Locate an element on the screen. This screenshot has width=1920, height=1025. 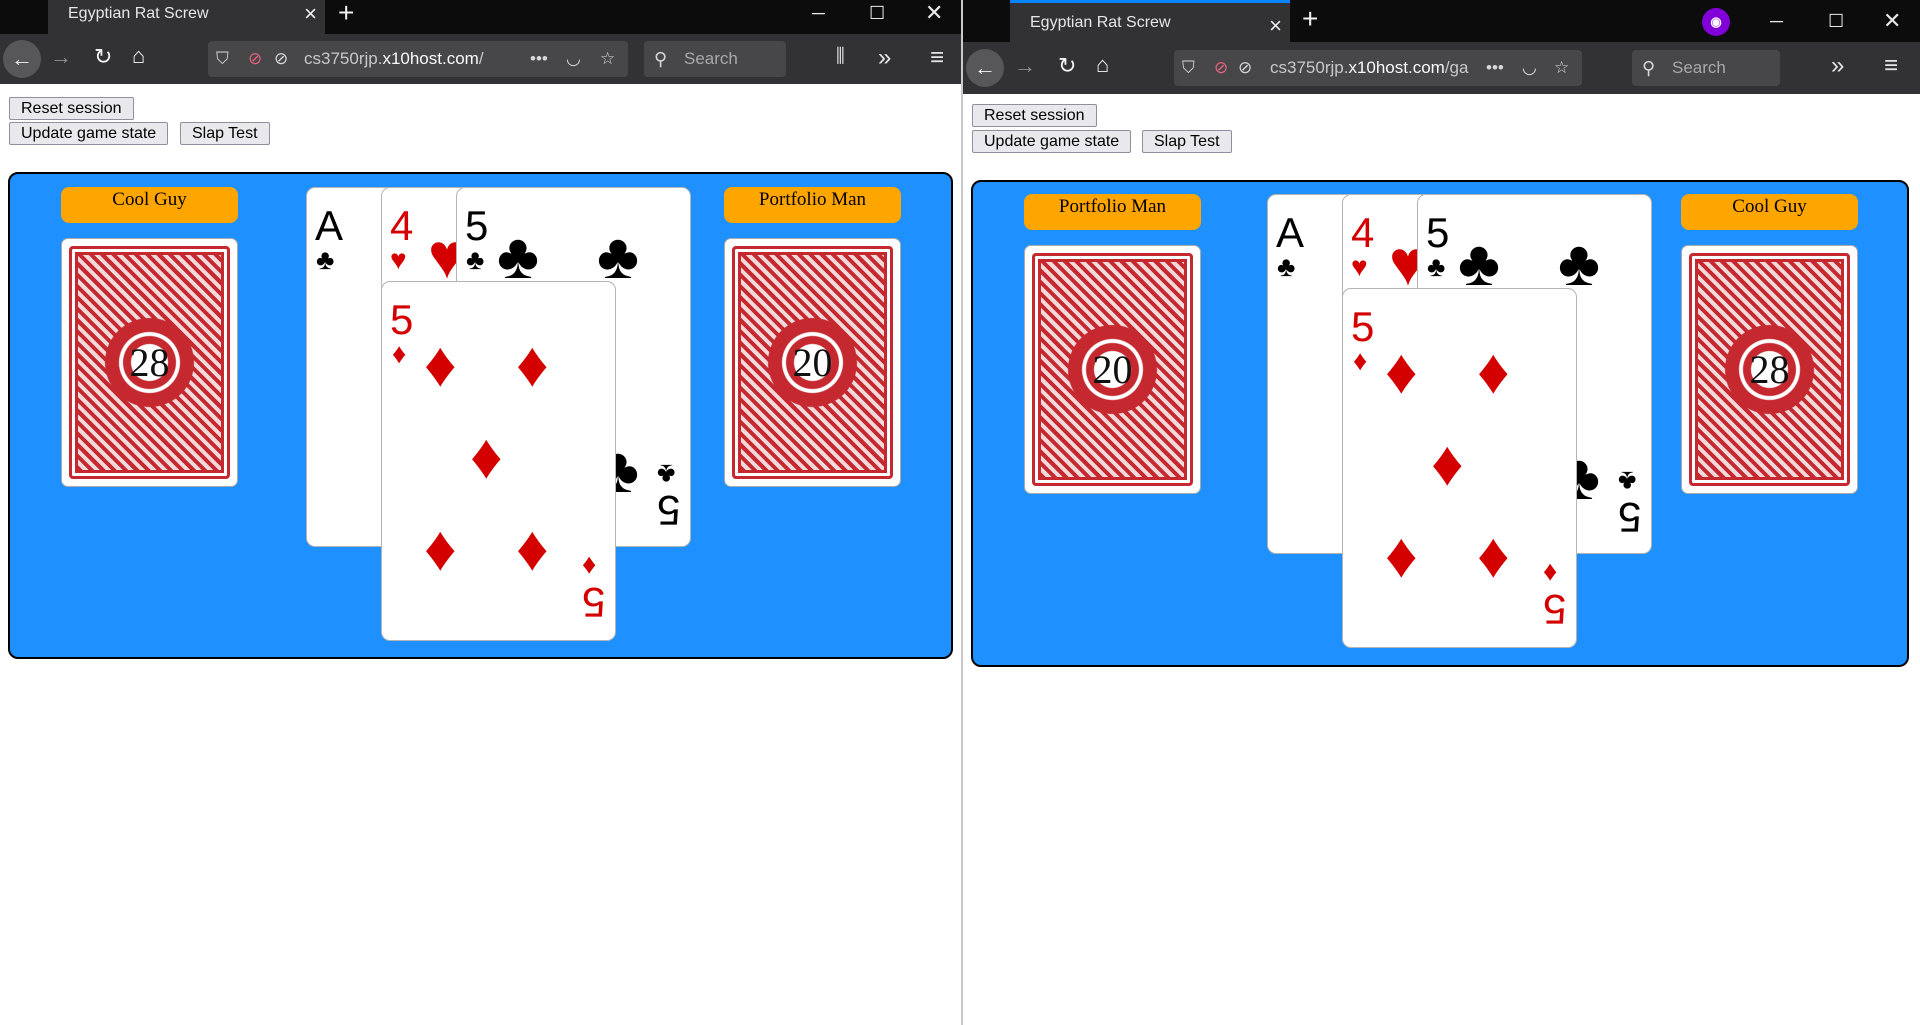
player-name-right: Portfolio Man is located at coordinates (812, 205).